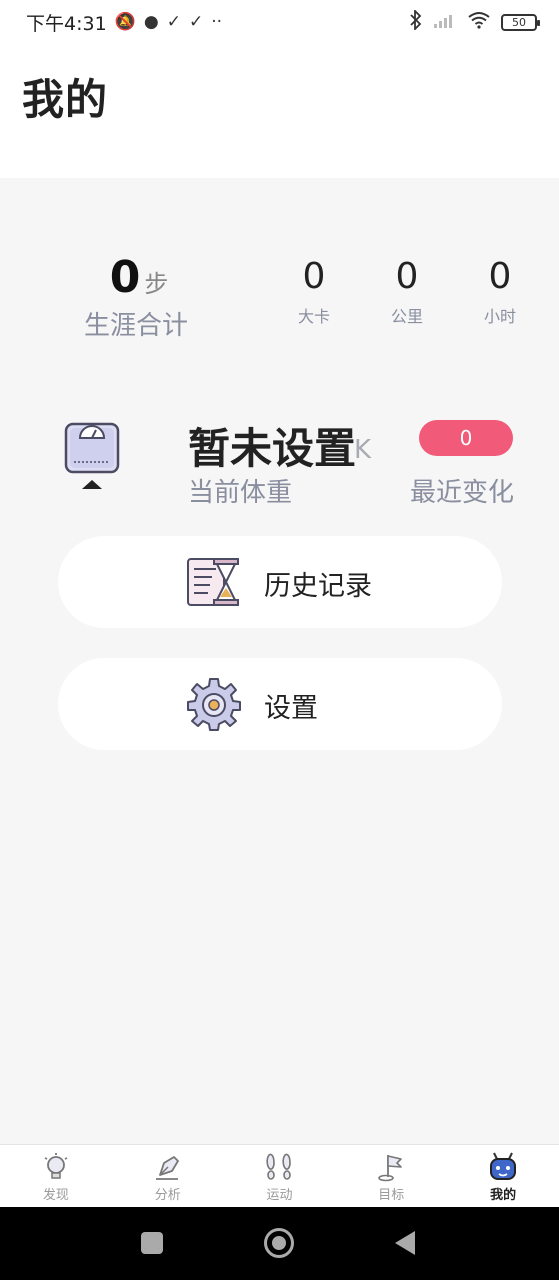  Describe the element at coordinates (445, 22) in the screenshot. I see `signal-icon` at that location.